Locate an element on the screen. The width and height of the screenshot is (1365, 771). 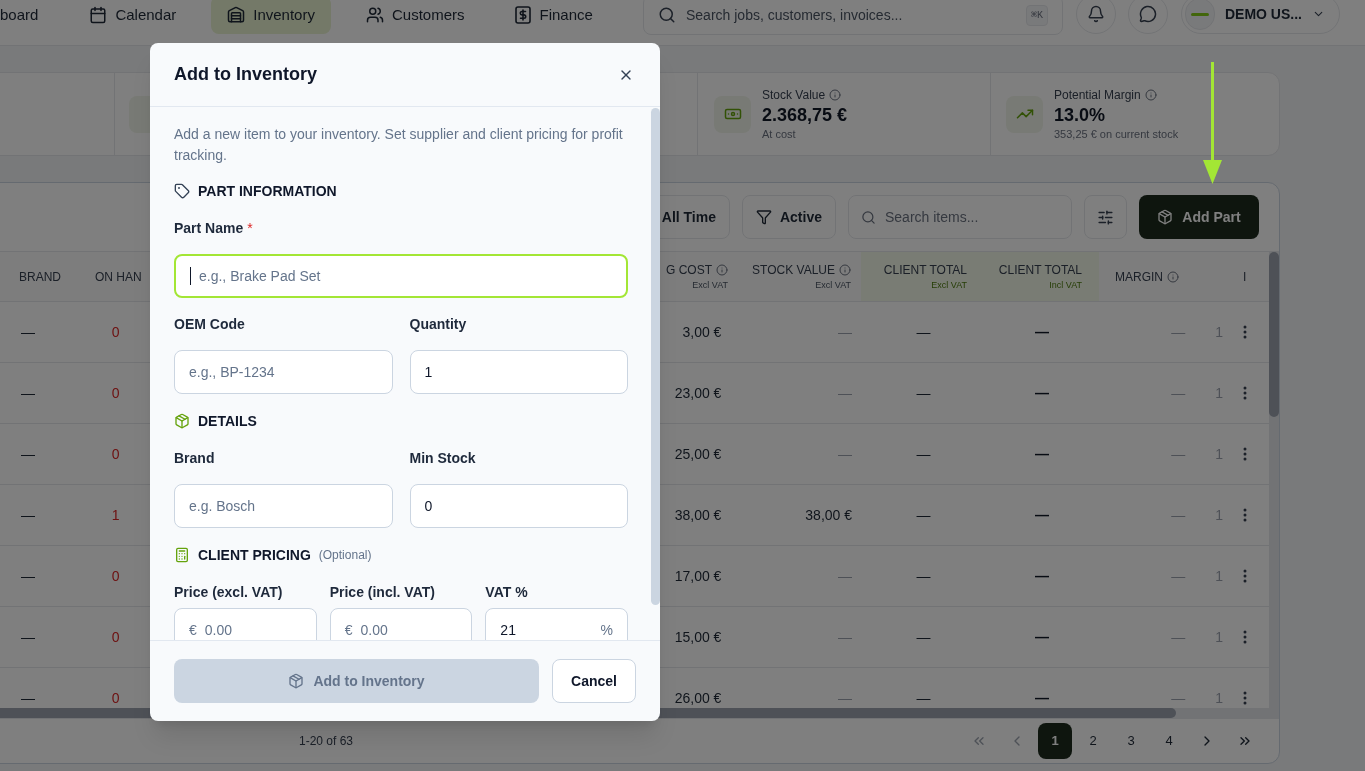
field-value: 1 is located at coordinates (429, 372).